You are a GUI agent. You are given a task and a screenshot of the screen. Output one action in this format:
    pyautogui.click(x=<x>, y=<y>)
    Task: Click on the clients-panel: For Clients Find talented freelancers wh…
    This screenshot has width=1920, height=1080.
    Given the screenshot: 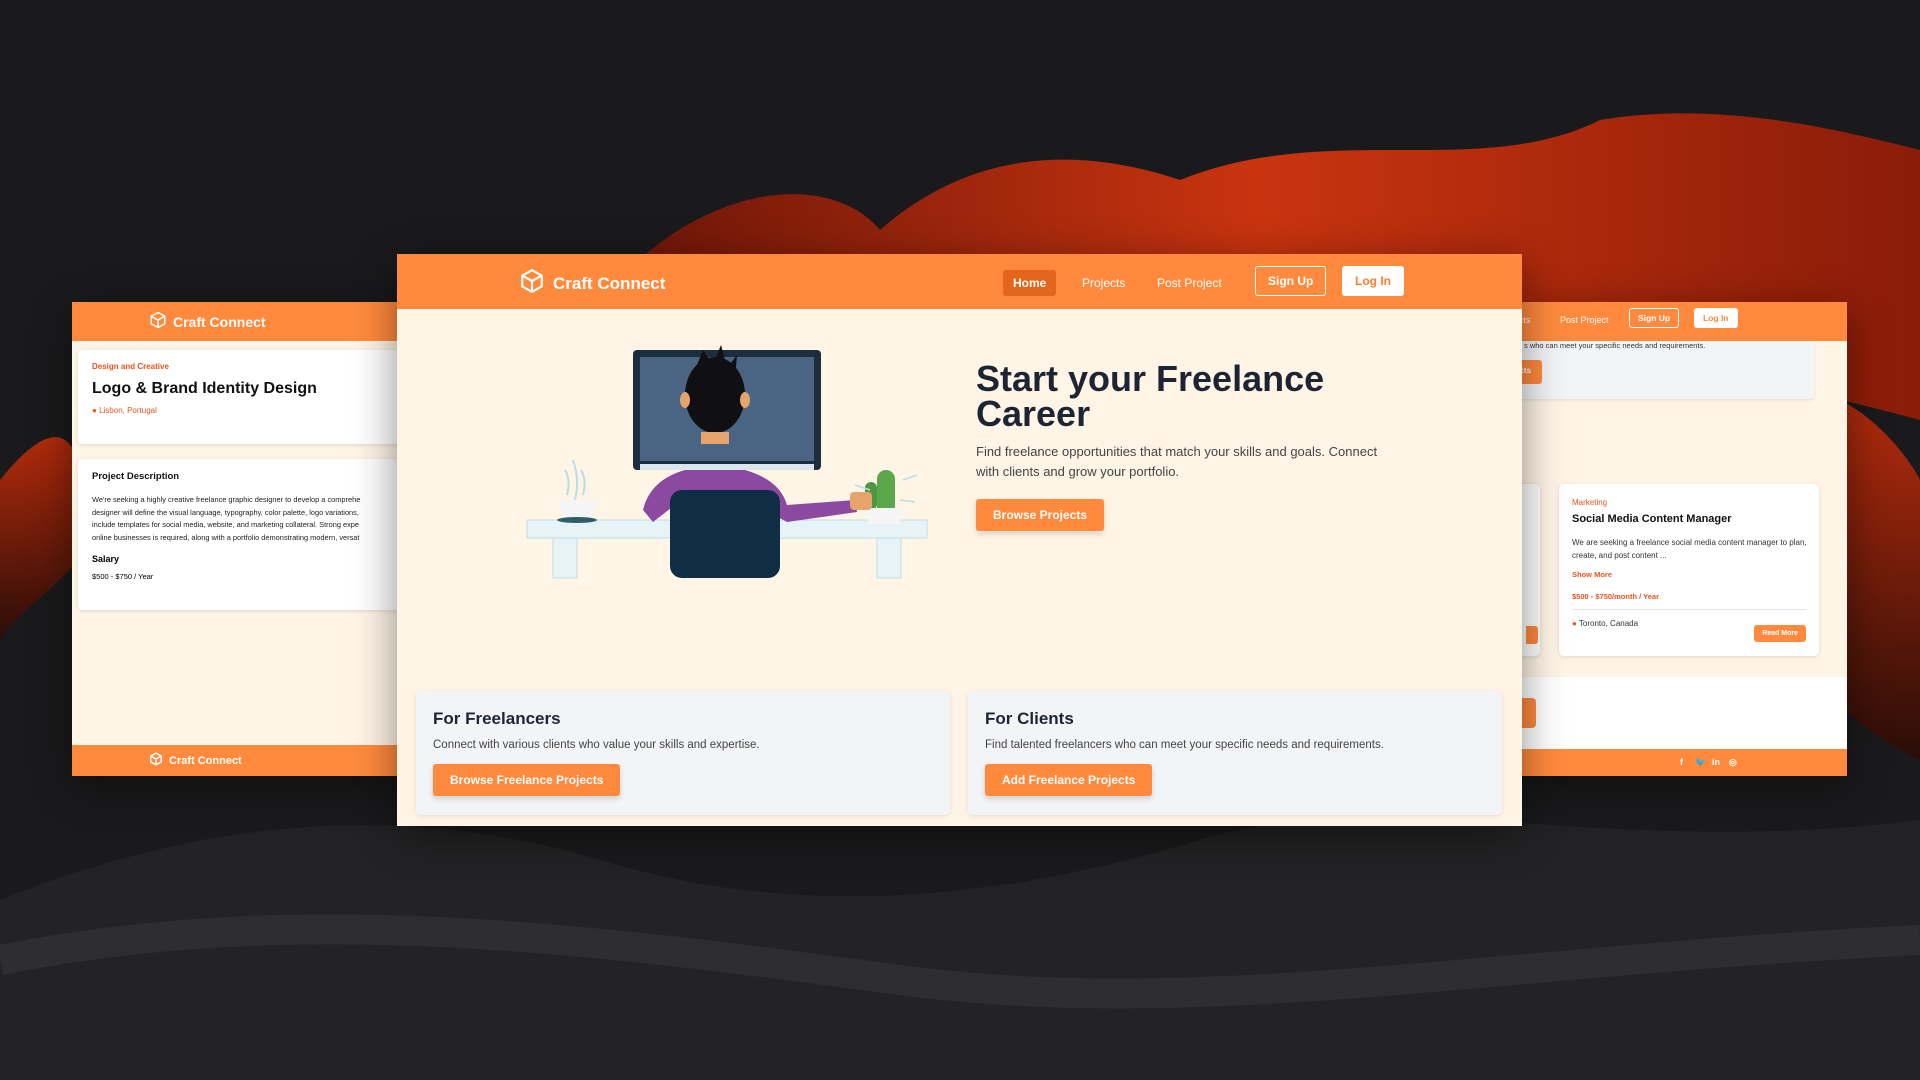 What is the action you would take?
    pyautogui.click(x=1235, y=753)
    